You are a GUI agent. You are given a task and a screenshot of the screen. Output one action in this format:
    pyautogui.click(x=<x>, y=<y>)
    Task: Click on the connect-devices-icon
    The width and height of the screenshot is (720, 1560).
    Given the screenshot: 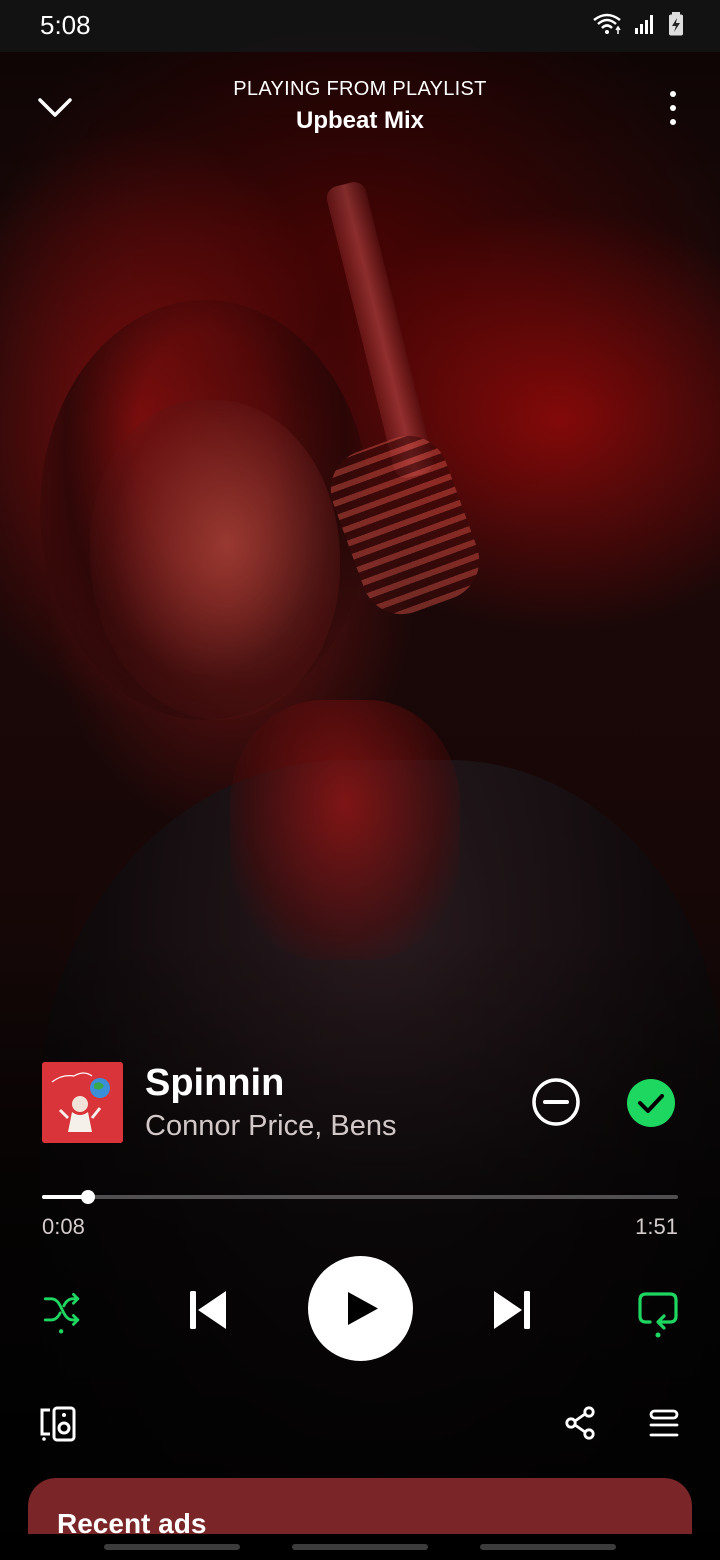 What is the action you would take?
    pyautogui.click(x=58, y=1424)
    